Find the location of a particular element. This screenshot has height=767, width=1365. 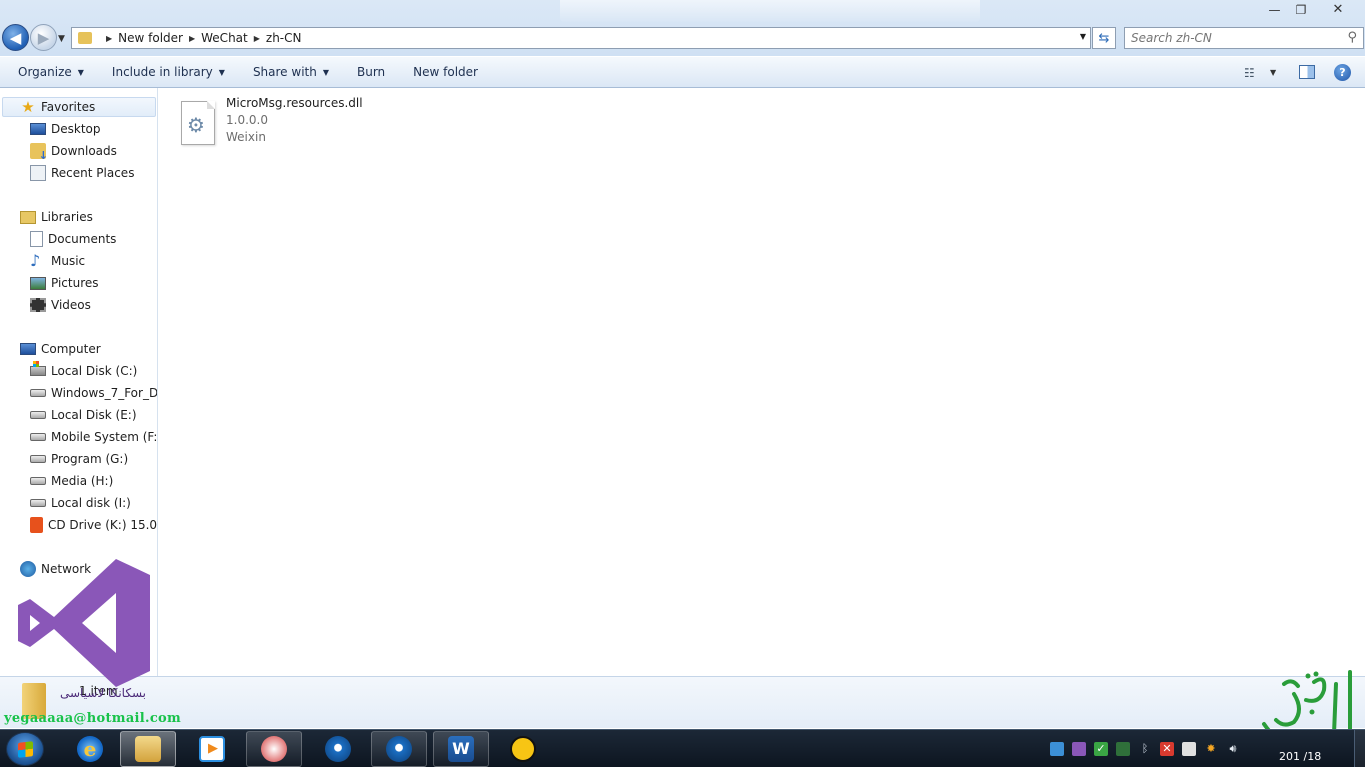

file-item: ⚙ MicroMsg.resources.dll 1.0.0.0 Weixin is located at coordinates (281, 122).